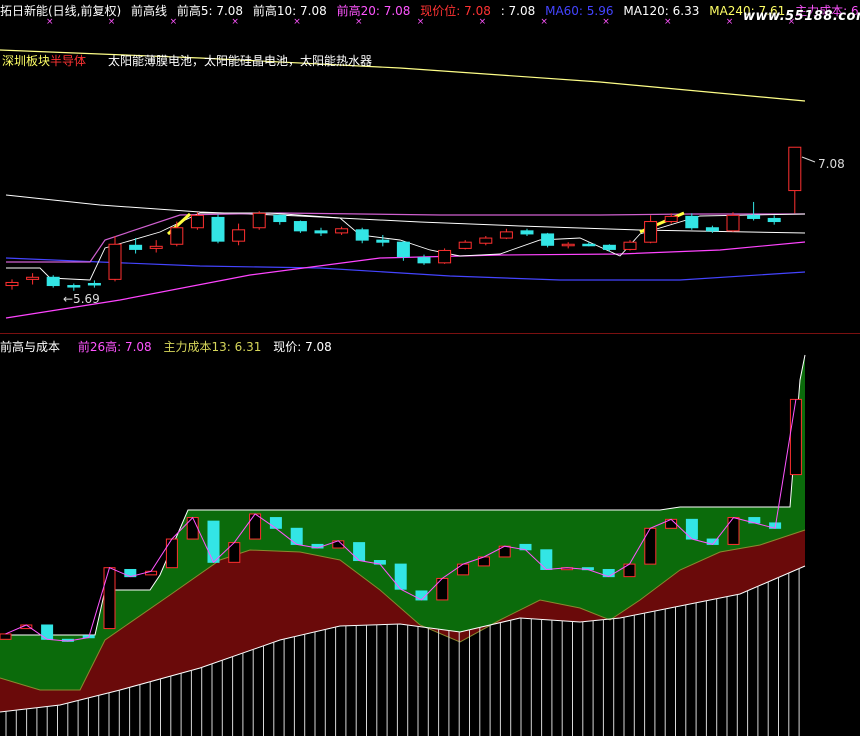  I want to click on low-annotation: ←5.69, so click(81, 299).